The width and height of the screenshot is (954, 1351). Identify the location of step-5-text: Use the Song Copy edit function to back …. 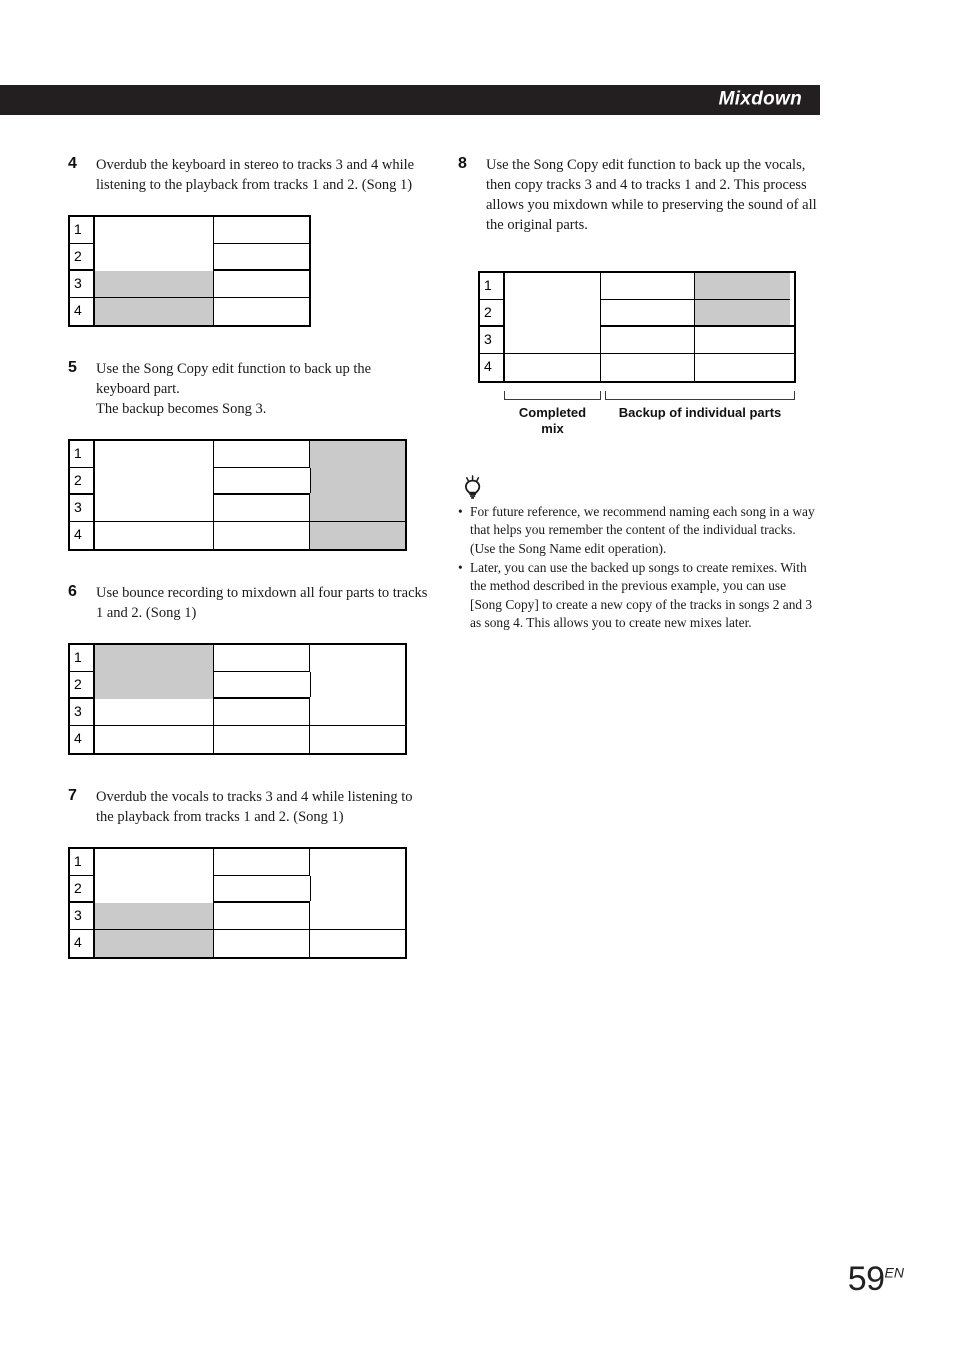
(234, 389).